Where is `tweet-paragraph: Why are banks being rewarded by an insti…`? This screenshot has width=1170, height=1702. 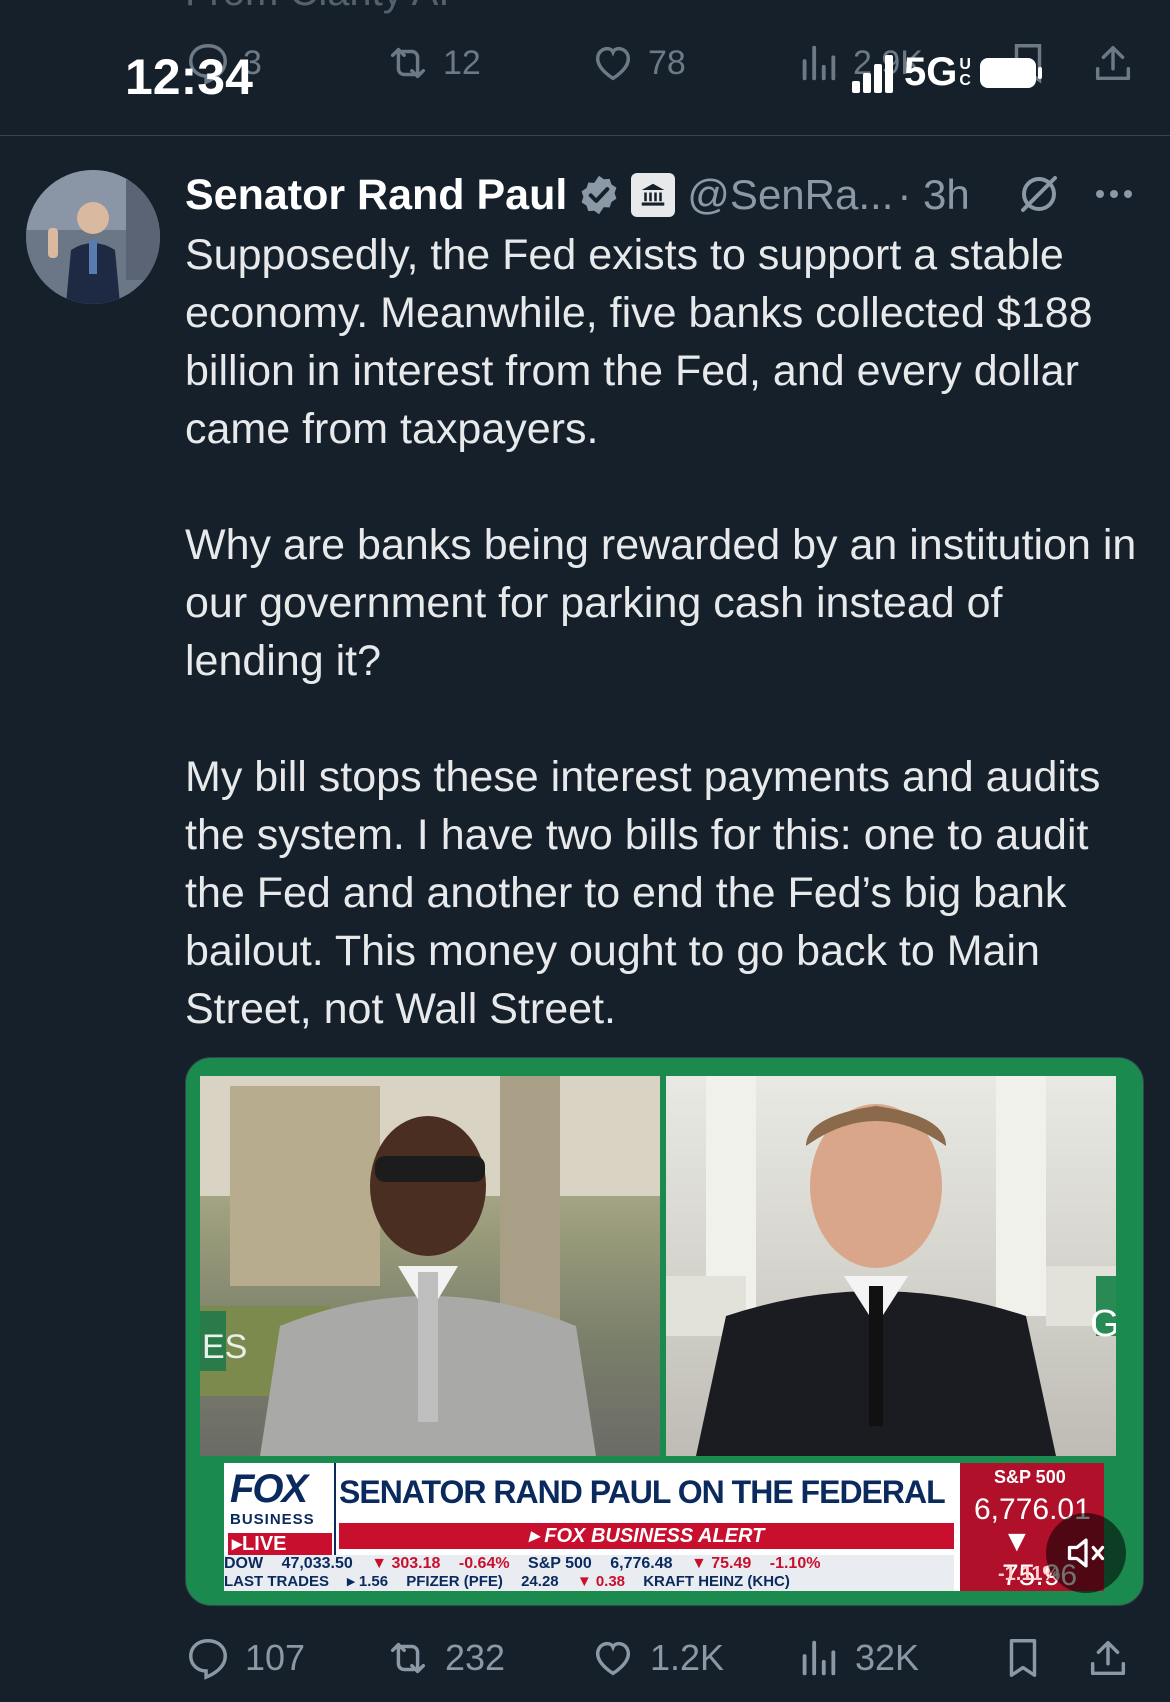 tweet-paragraph: Why are banks being rewarded by an insti… is located at coordinates (661, 603).